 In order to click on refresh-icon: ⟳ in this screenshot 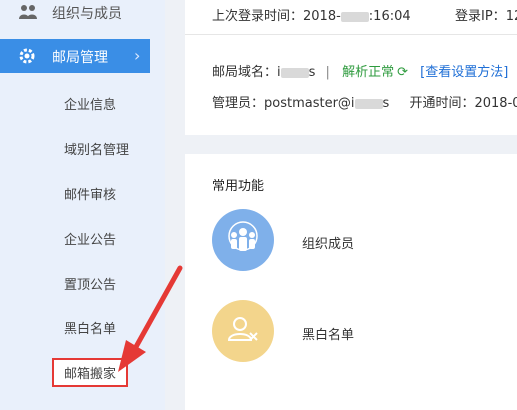, I will do `click(402, 72)`.